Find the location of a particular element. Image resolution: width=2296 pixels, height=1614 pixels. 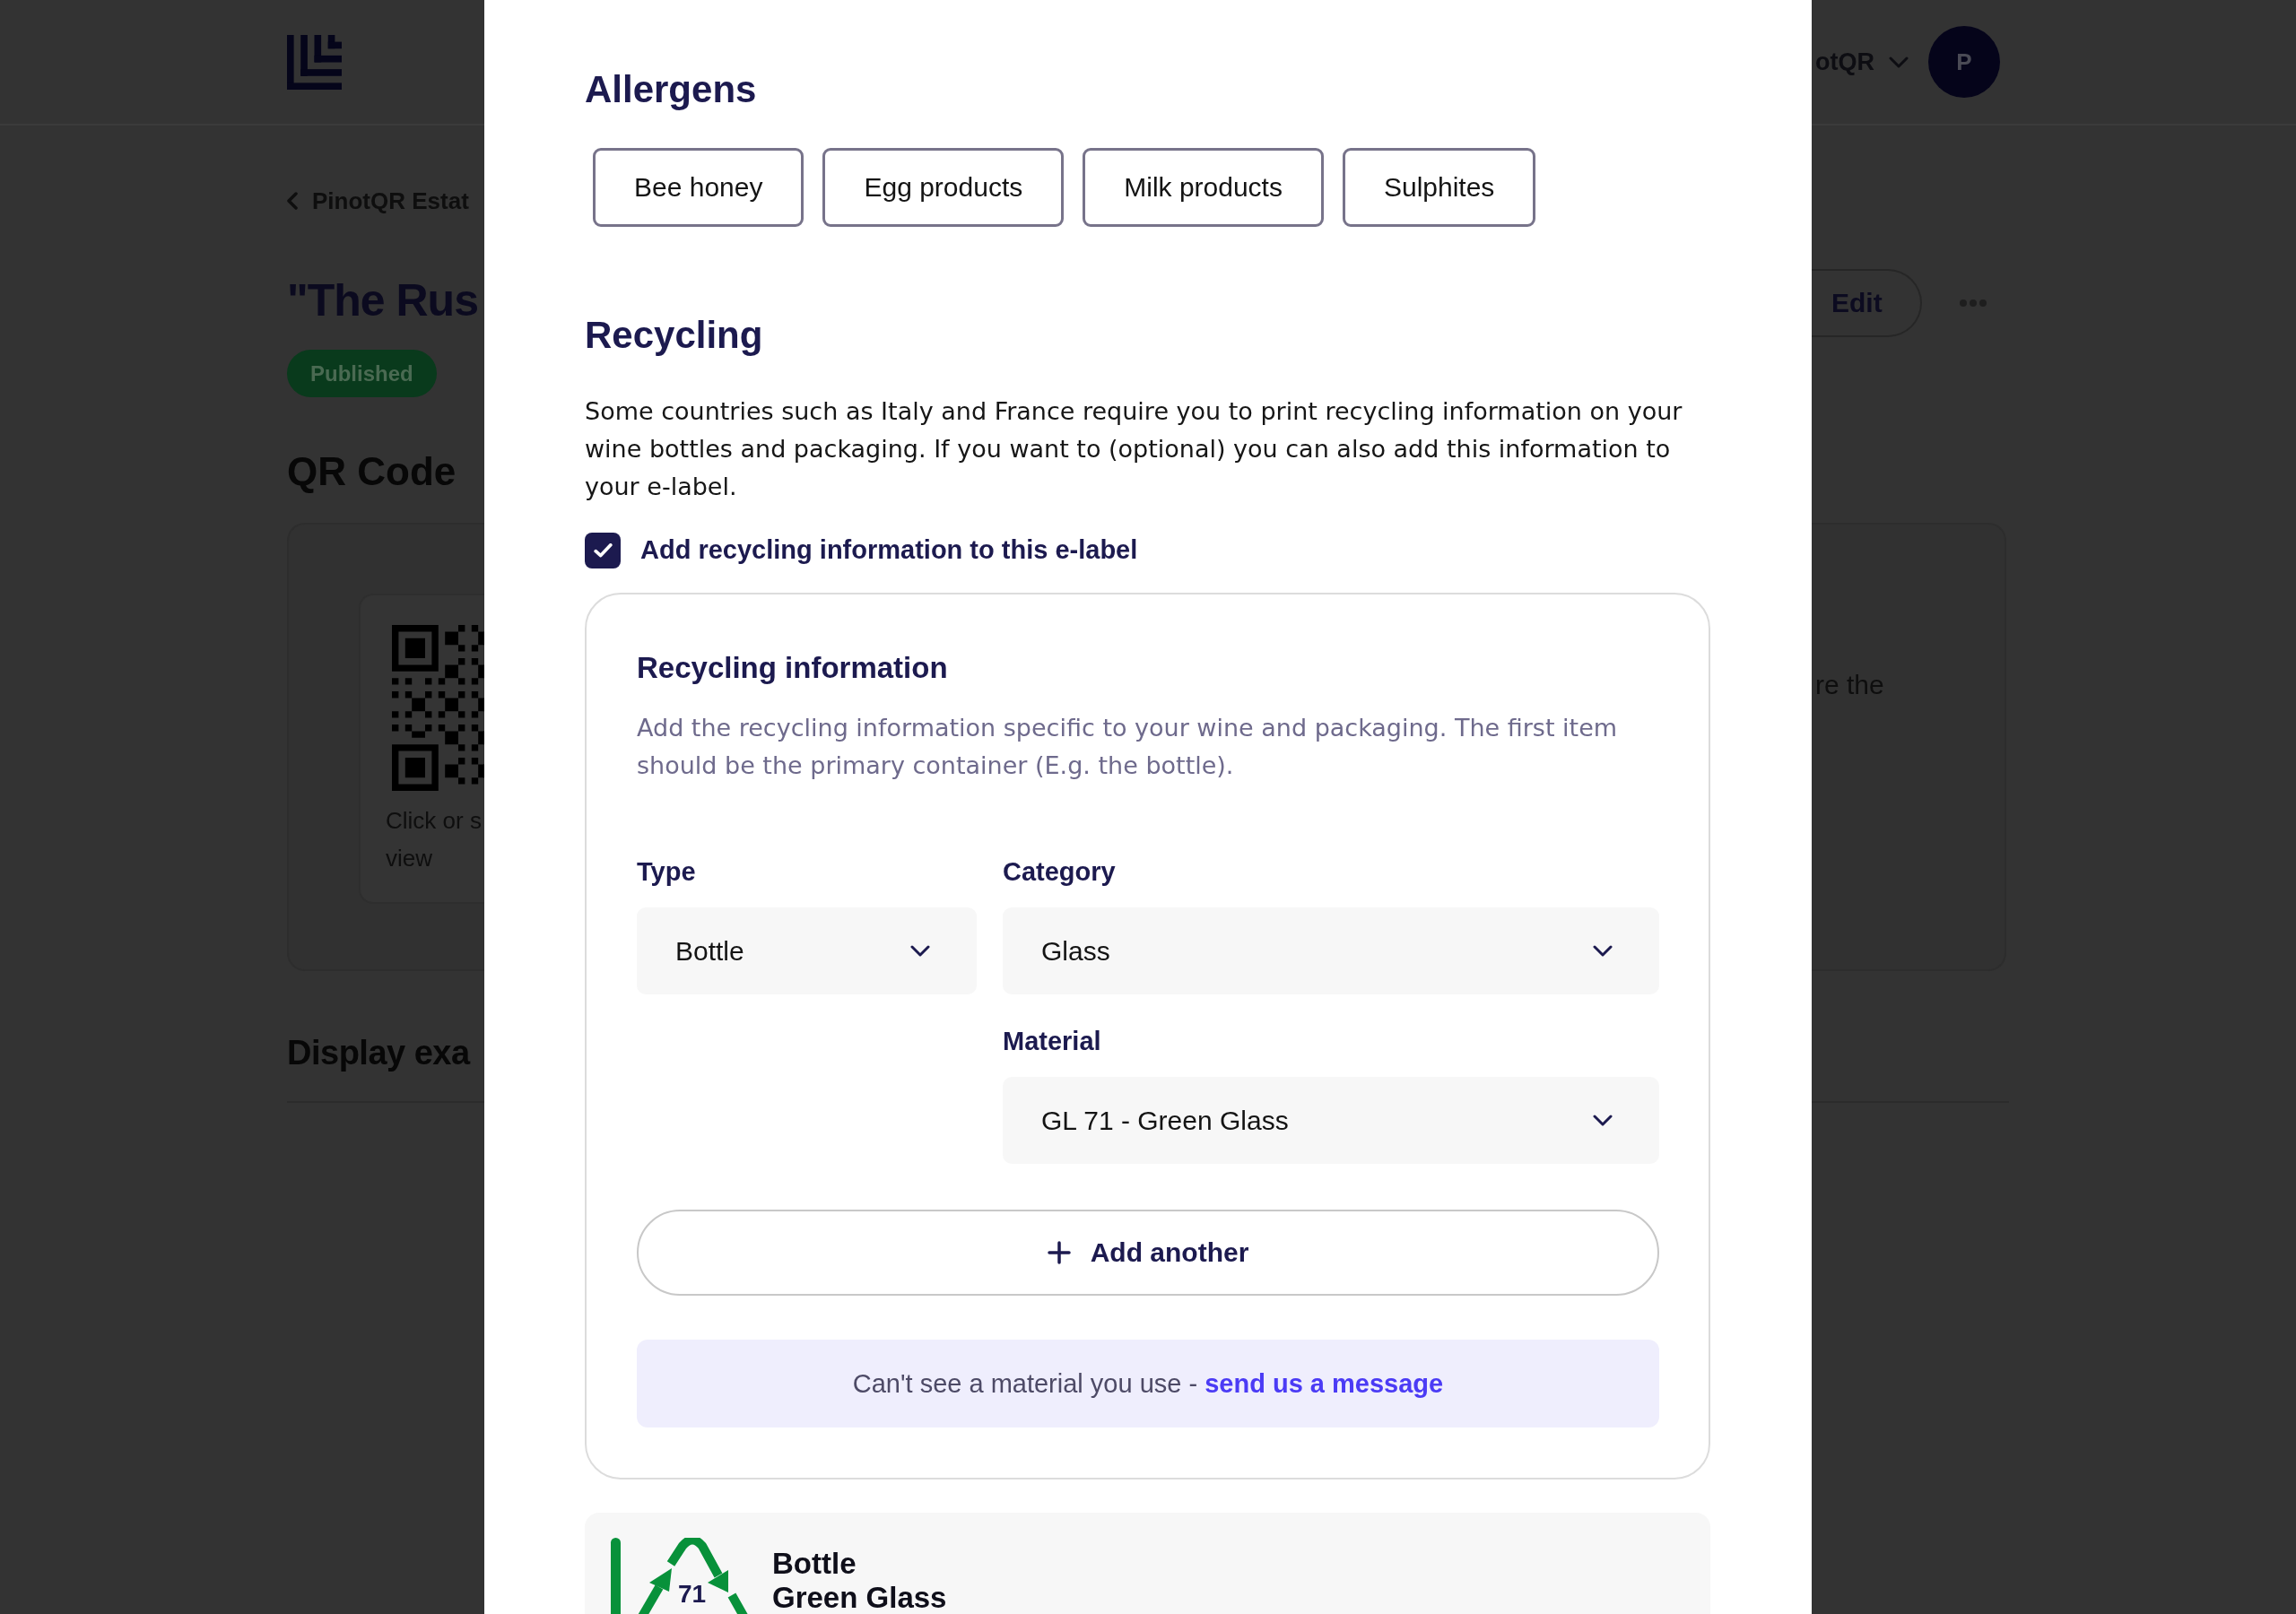

allergen-tag: Egg products is located at coordinates (943, 187).